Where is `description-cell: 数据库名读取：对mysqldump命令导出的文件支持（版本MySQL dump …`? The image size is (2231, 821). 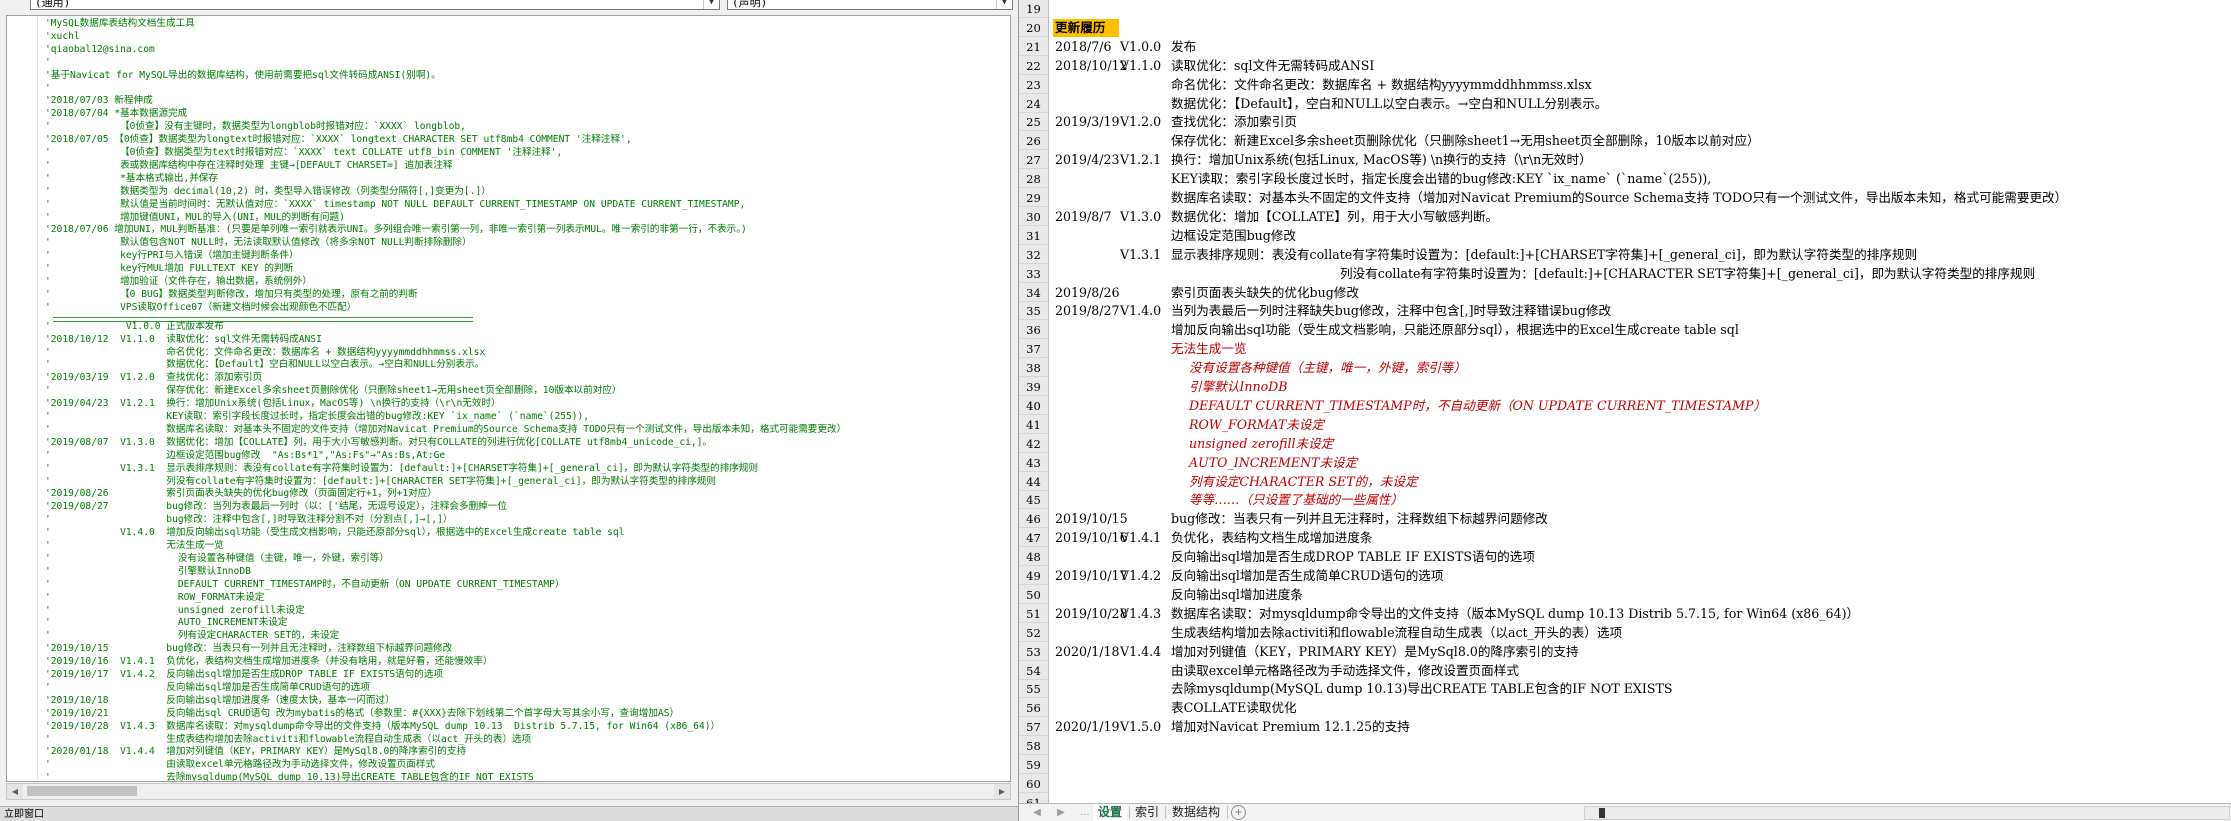 description-cell: 数据库名读取：对mysqldump命令导出的文件支持（版本MySQL dump … is located at coordinates (1515, 614).